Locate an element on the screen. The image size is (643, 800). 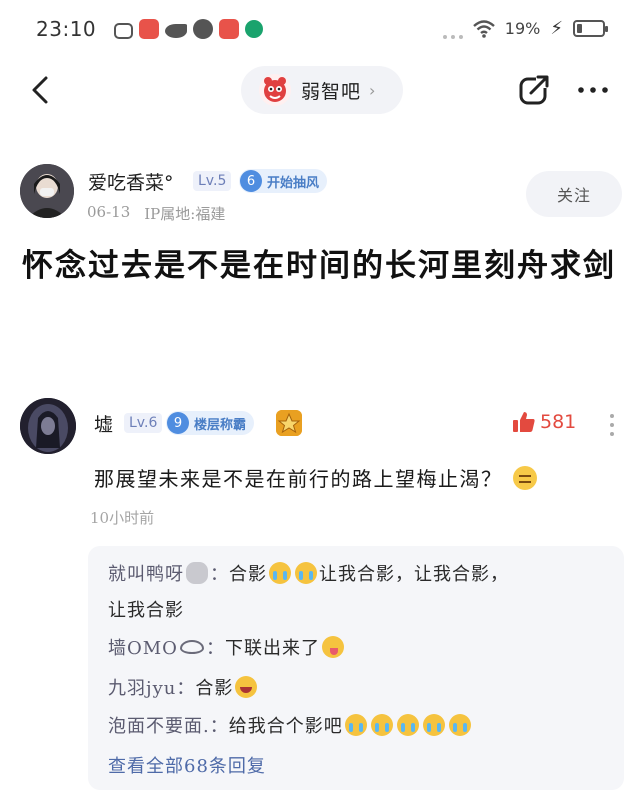
status-bar: 23:10 19% ⚡ is located at coordinates (321, 29).